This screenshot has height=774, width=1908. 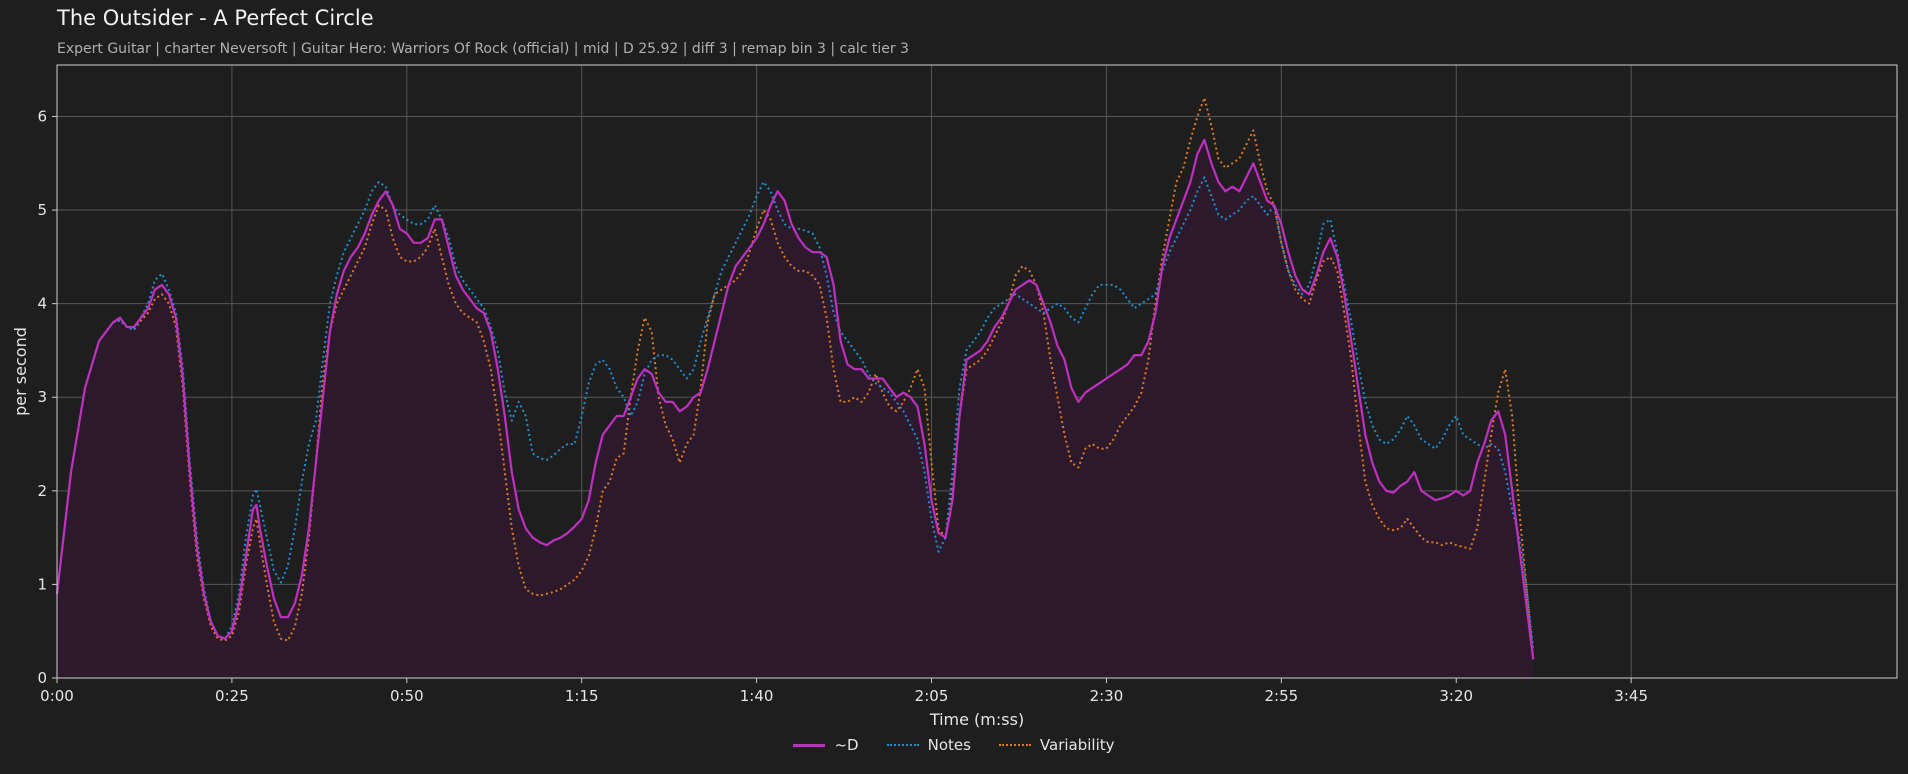 What do you see at coordinates (407, 696) in the screenshot?
I see `x-tick-label: 0:50` at bounding box center [407, 696].